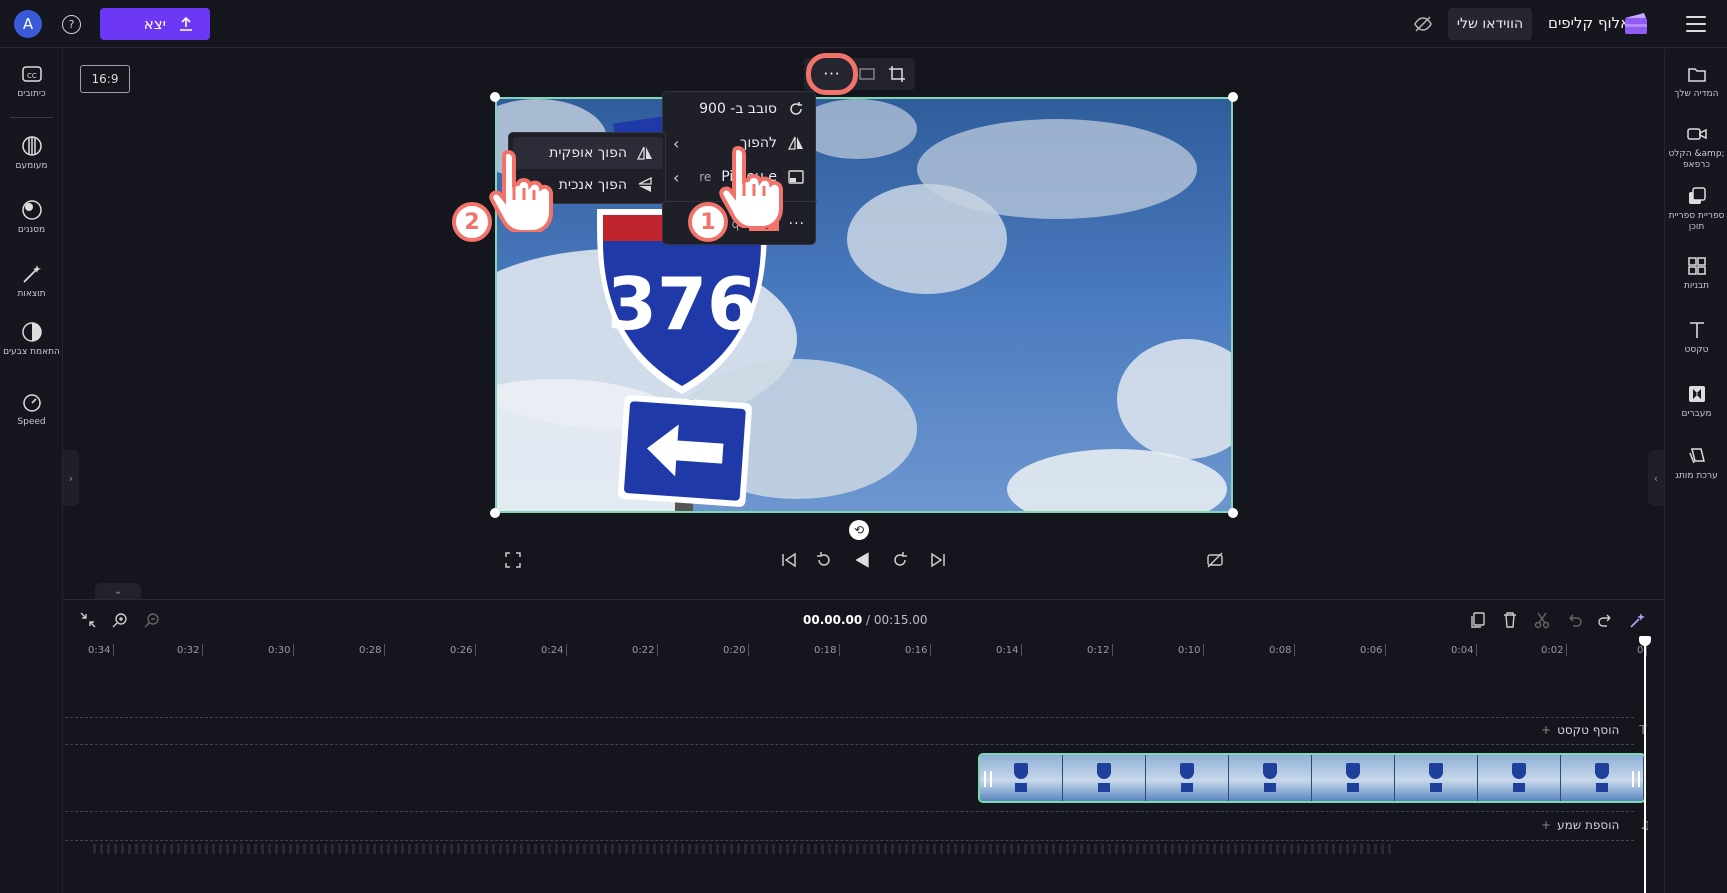 The width and height of the screenshot is (1727, 893). What do you see at coordinates (676, 143) in the screenshot?
I see `chevron-left-icon: ‹` at bounding box center [676, 143].